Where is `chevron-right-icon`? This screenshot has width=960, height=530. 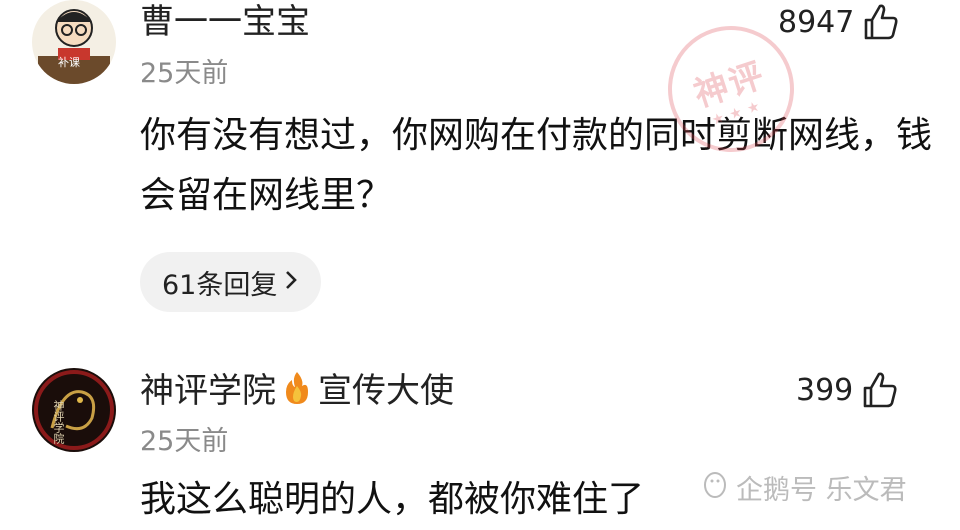
chevron-right-icon is located at coordinates (291, 282).